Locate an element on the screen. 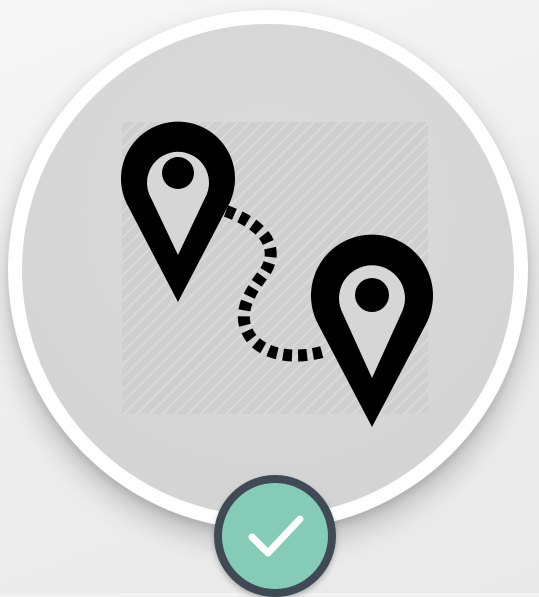  checkmark-badge is located at coordinates (275, 536).